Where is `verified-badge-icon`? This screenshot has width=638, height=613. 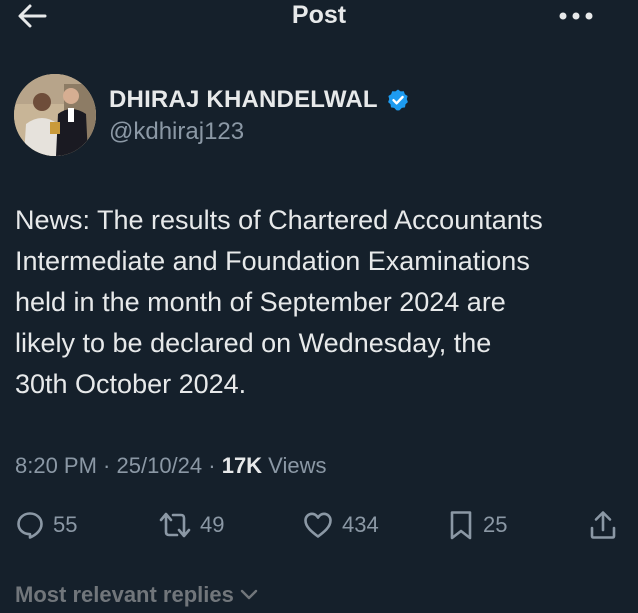 verified-badge-icon is located at coordinates (397, 100).